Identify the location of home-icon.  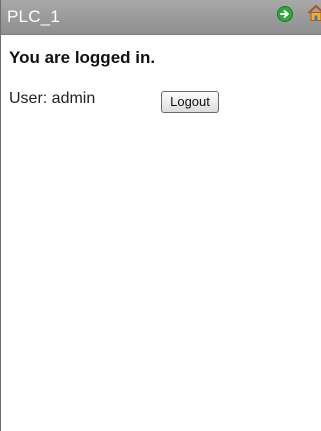
(314, 13).